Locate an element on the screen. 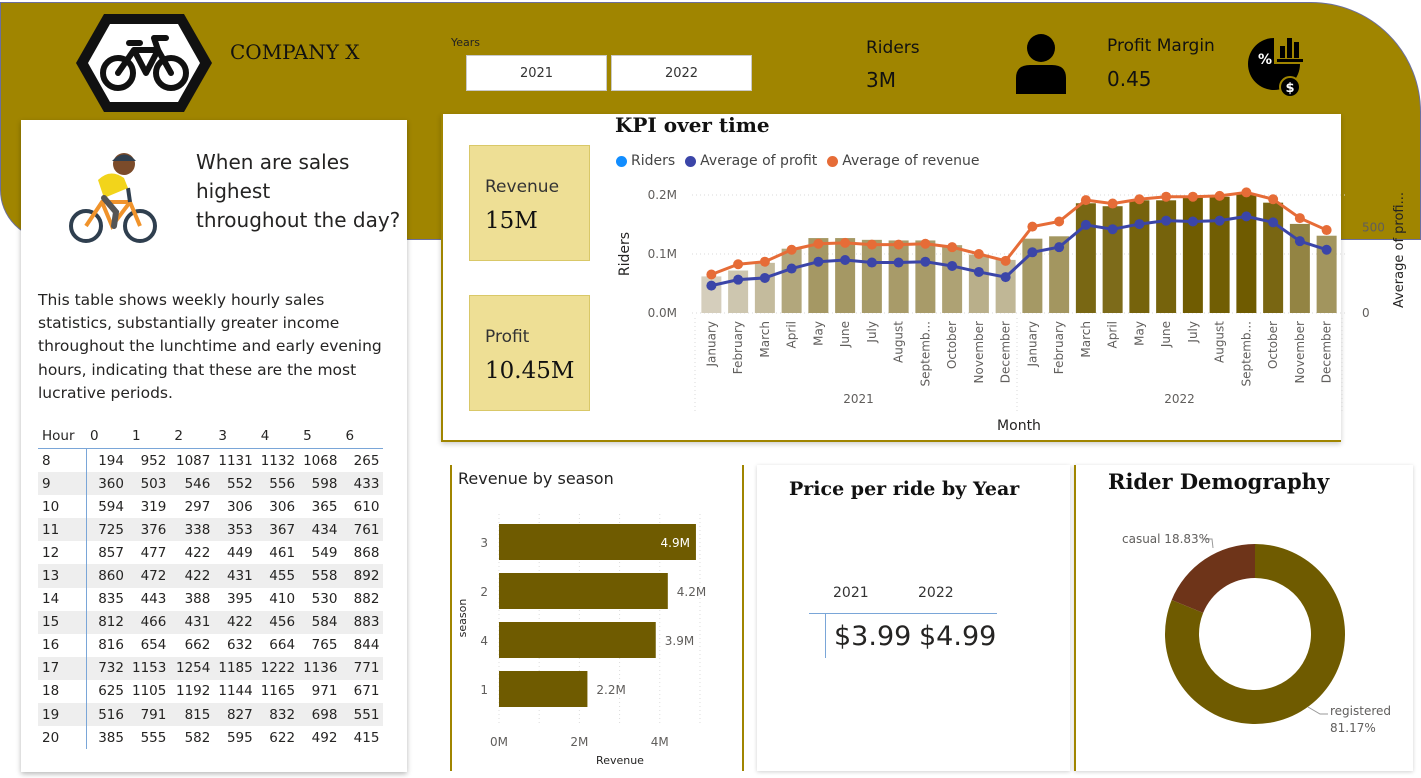  sales-cell: 882 is located at coordinates (366, 599).